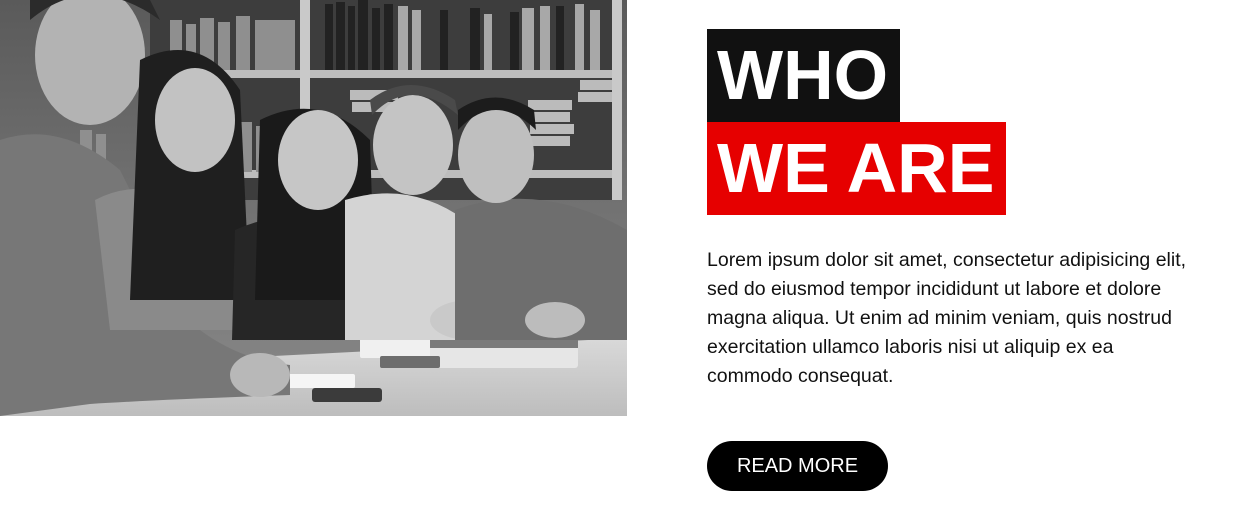 This screenshot has width=1257, height=520. I want to click on heading-who: WHO, so click(804, 75).